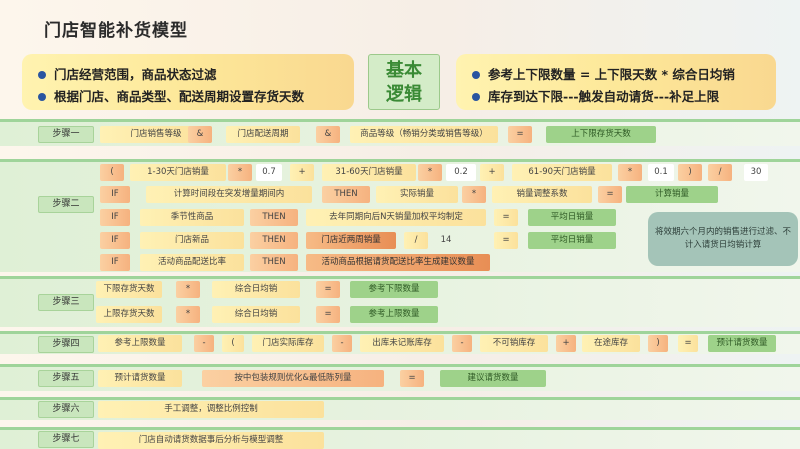 The width and height of the screenshot is (800, 449). Describe the element at coordinates (66, 134) in the screenshot. I see `step-1-label: 步骤一` at that location.